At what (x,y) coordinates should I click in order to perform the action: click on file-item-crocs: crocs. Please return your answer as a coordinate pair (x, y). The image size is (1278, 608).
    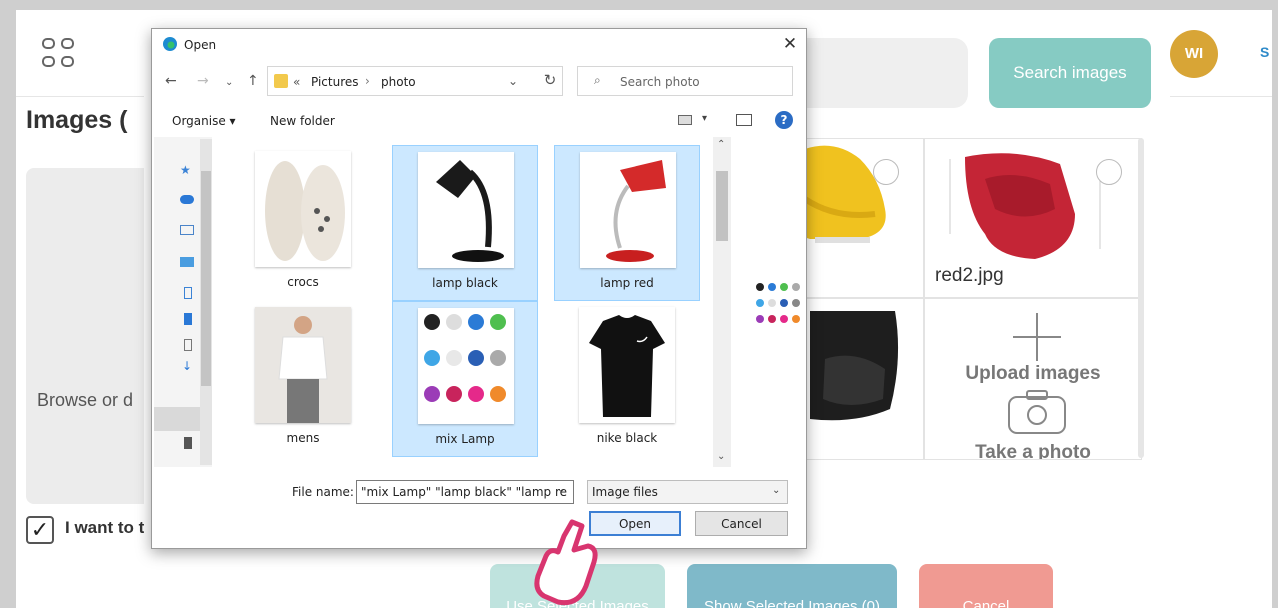
    Looking at the image, I should click on (303, 223).